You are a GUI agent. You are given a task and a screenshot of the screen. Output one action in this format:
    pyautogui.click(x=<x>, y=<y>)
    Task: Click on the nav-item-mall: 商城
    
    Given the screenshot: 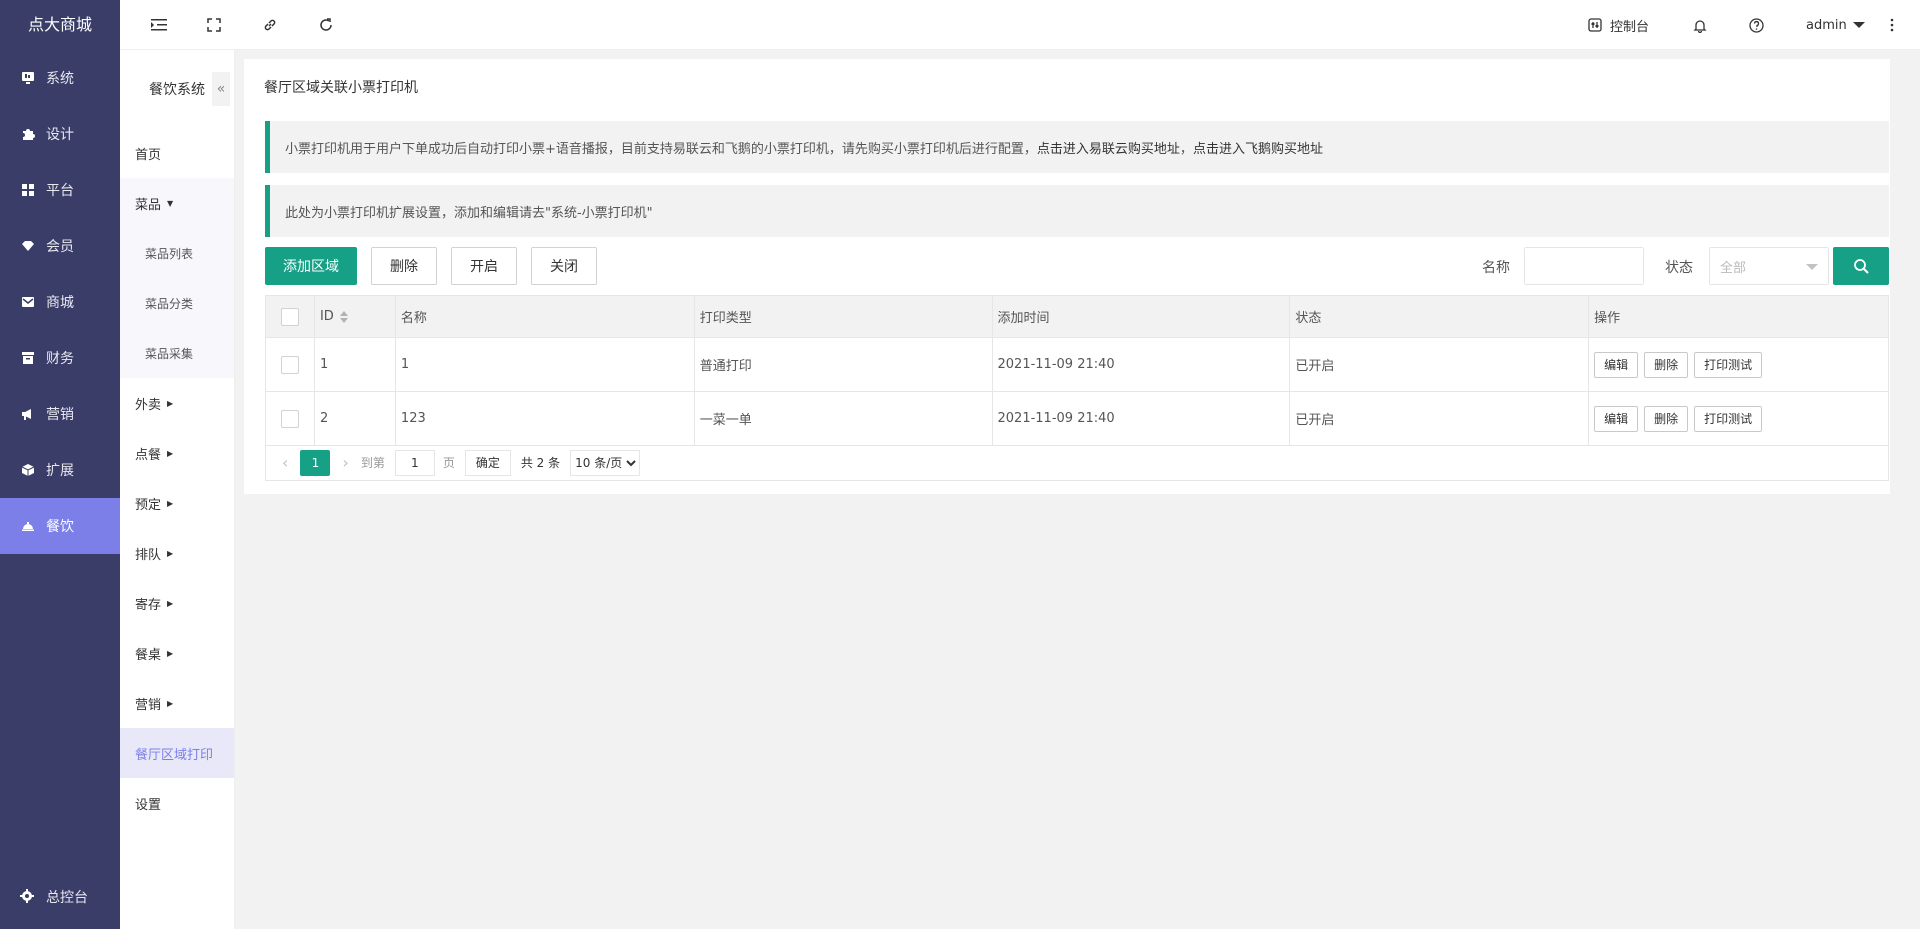 What is the action you would take?
    pyautogui.click(x=60, y=302)
    